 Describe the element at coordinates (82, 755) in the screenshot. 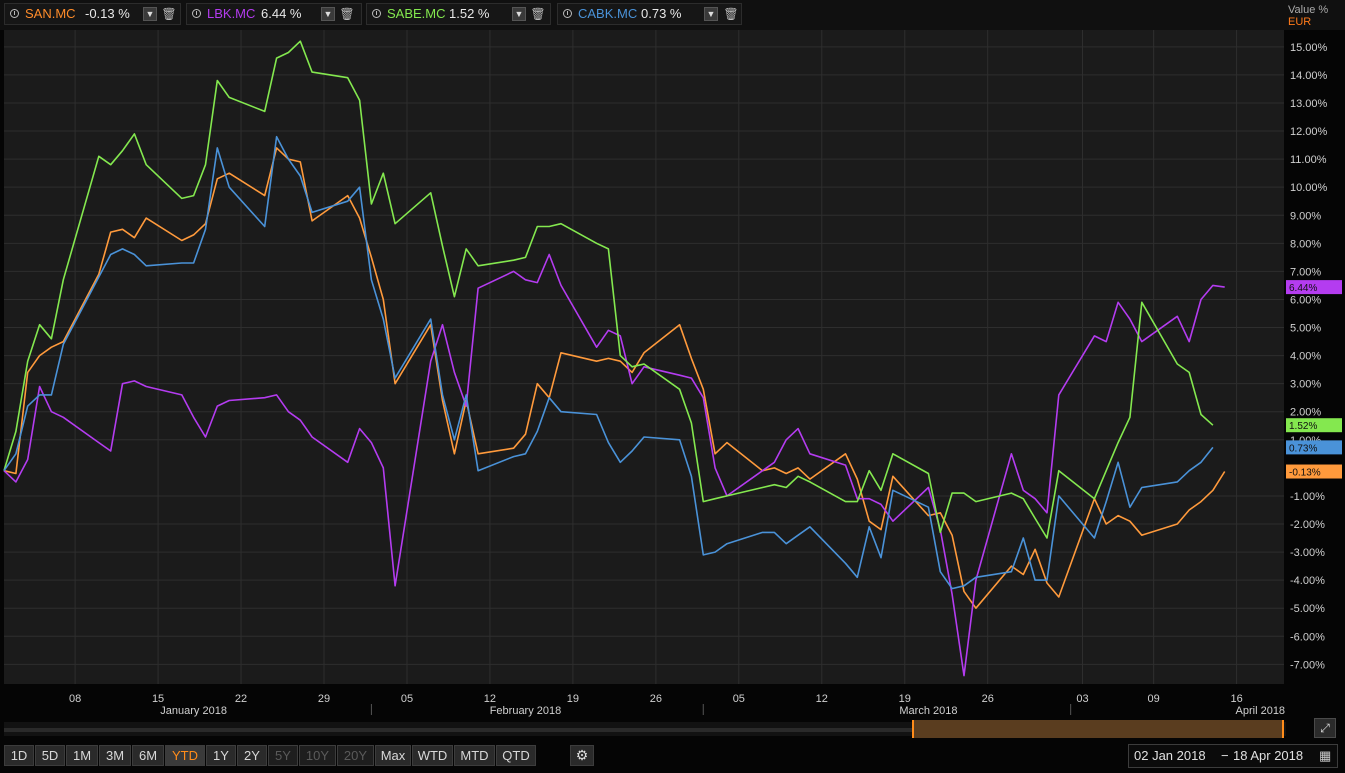

I see `range-button-1m: 1M` at that location.